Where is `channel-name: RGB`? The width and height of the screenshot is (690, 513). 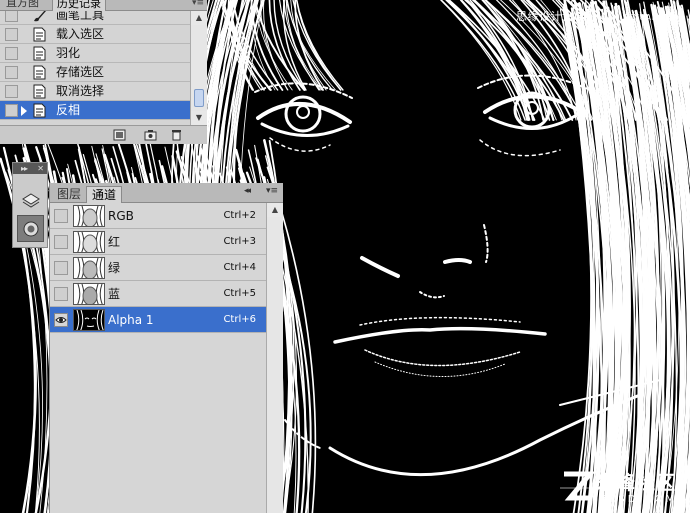 channel-name: RGB is located at coordinates (121, 216).